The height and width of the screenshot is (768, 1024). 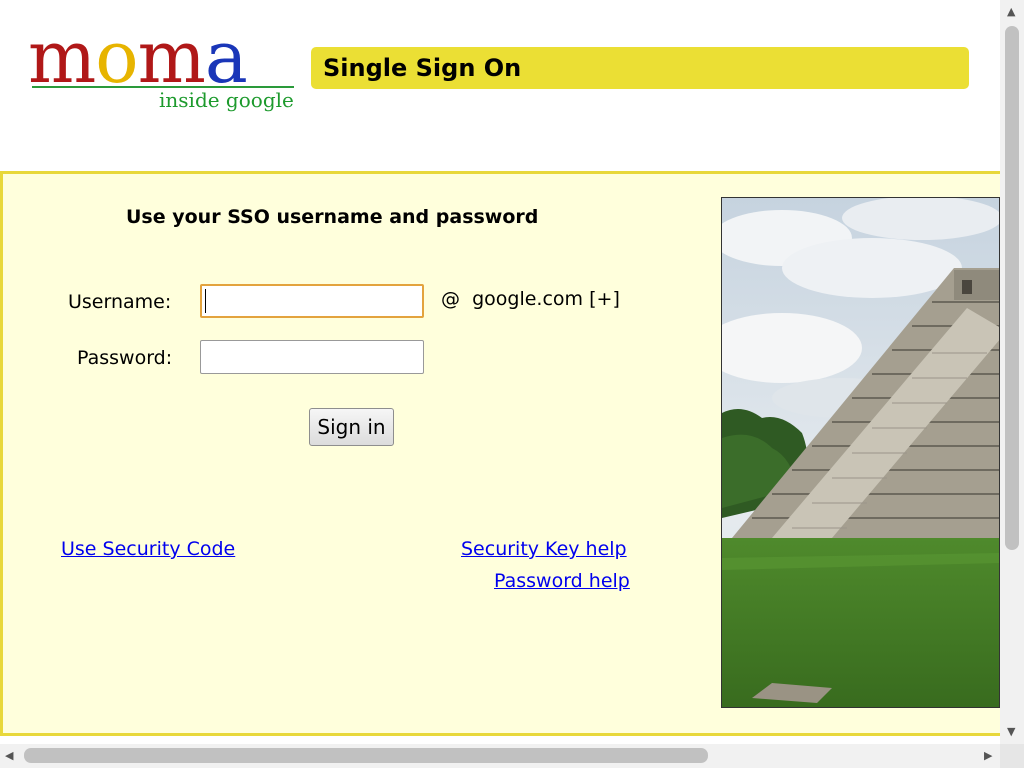 I want to click on vertical-scrollbar: ▲ ▼, so click(x=1012, y=372).